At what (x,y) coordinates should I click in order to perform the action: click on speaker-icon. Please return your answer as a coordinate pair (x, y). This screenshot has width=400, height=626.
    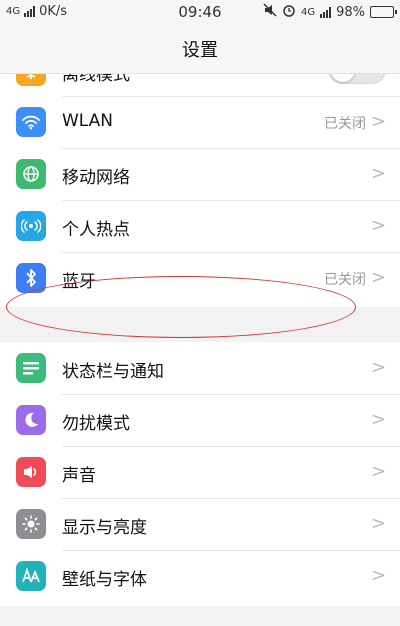
    Looking at the image, I should click on (31, 472).